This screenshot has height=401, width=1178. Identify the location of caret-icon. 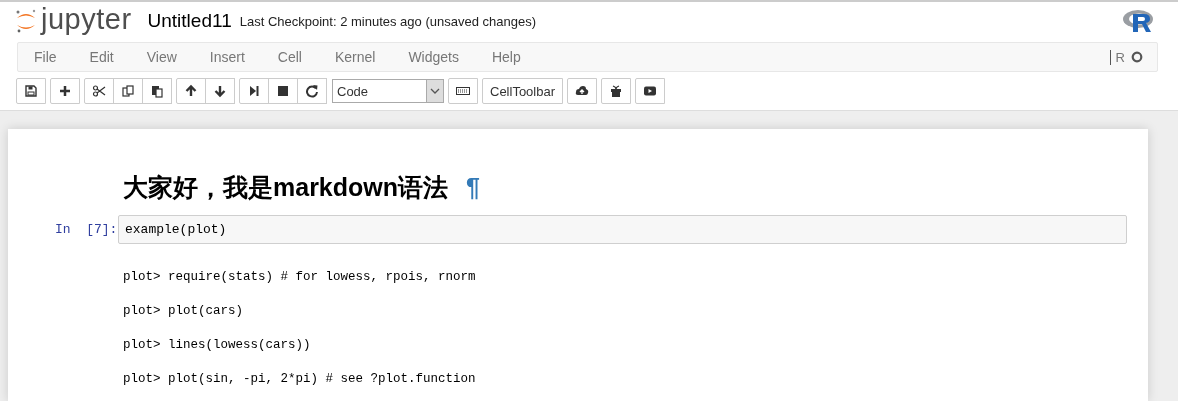
(435, 91).